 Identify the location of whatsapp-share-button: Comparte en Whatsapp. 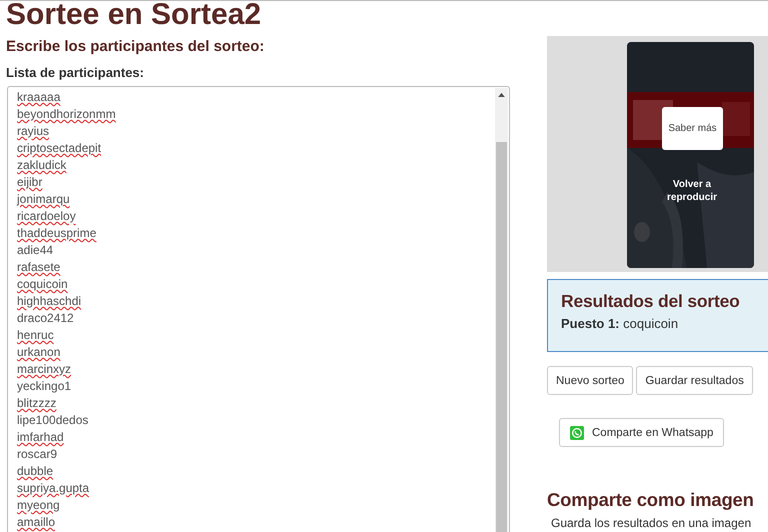
(641, 432).